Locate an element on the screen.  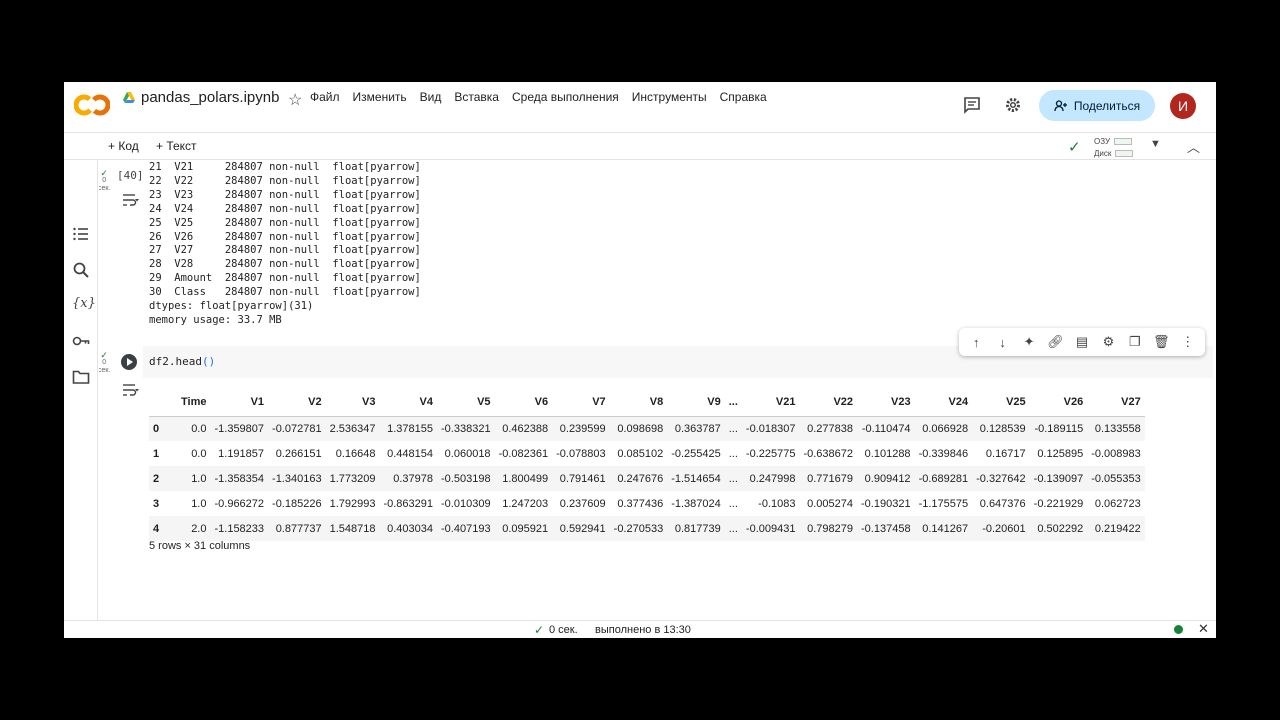
table-cell: -0.072781 is located at coordinates (297, 428).